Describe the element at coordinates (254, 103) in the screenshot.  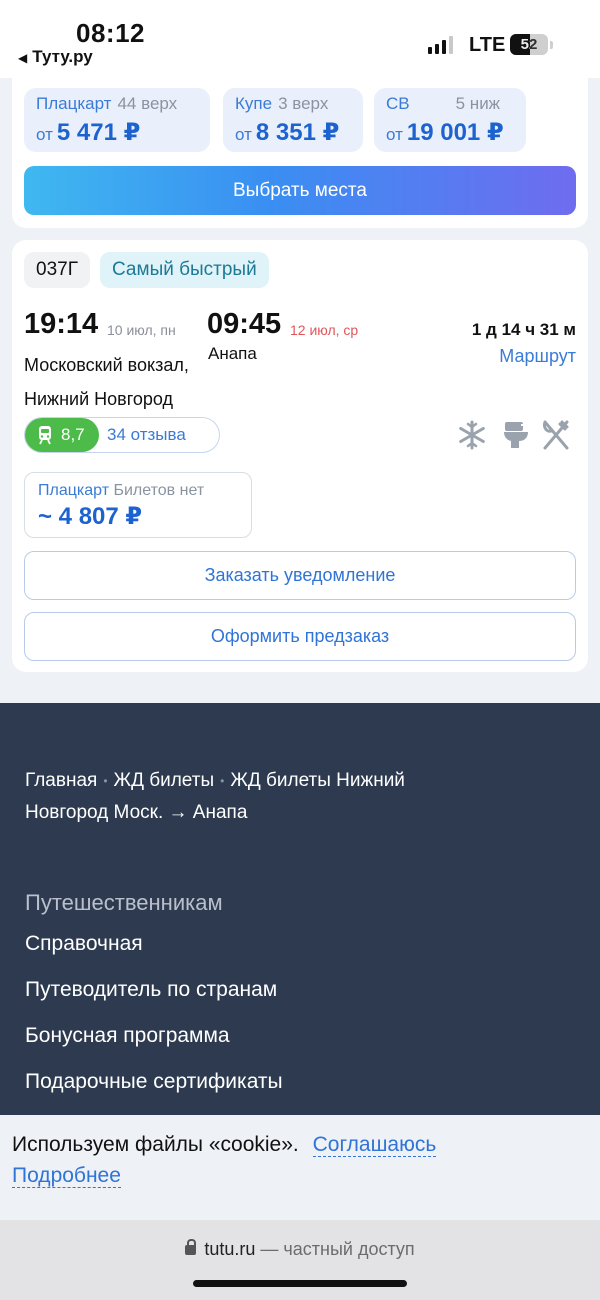
I see `fare-class: Купе` at that location.